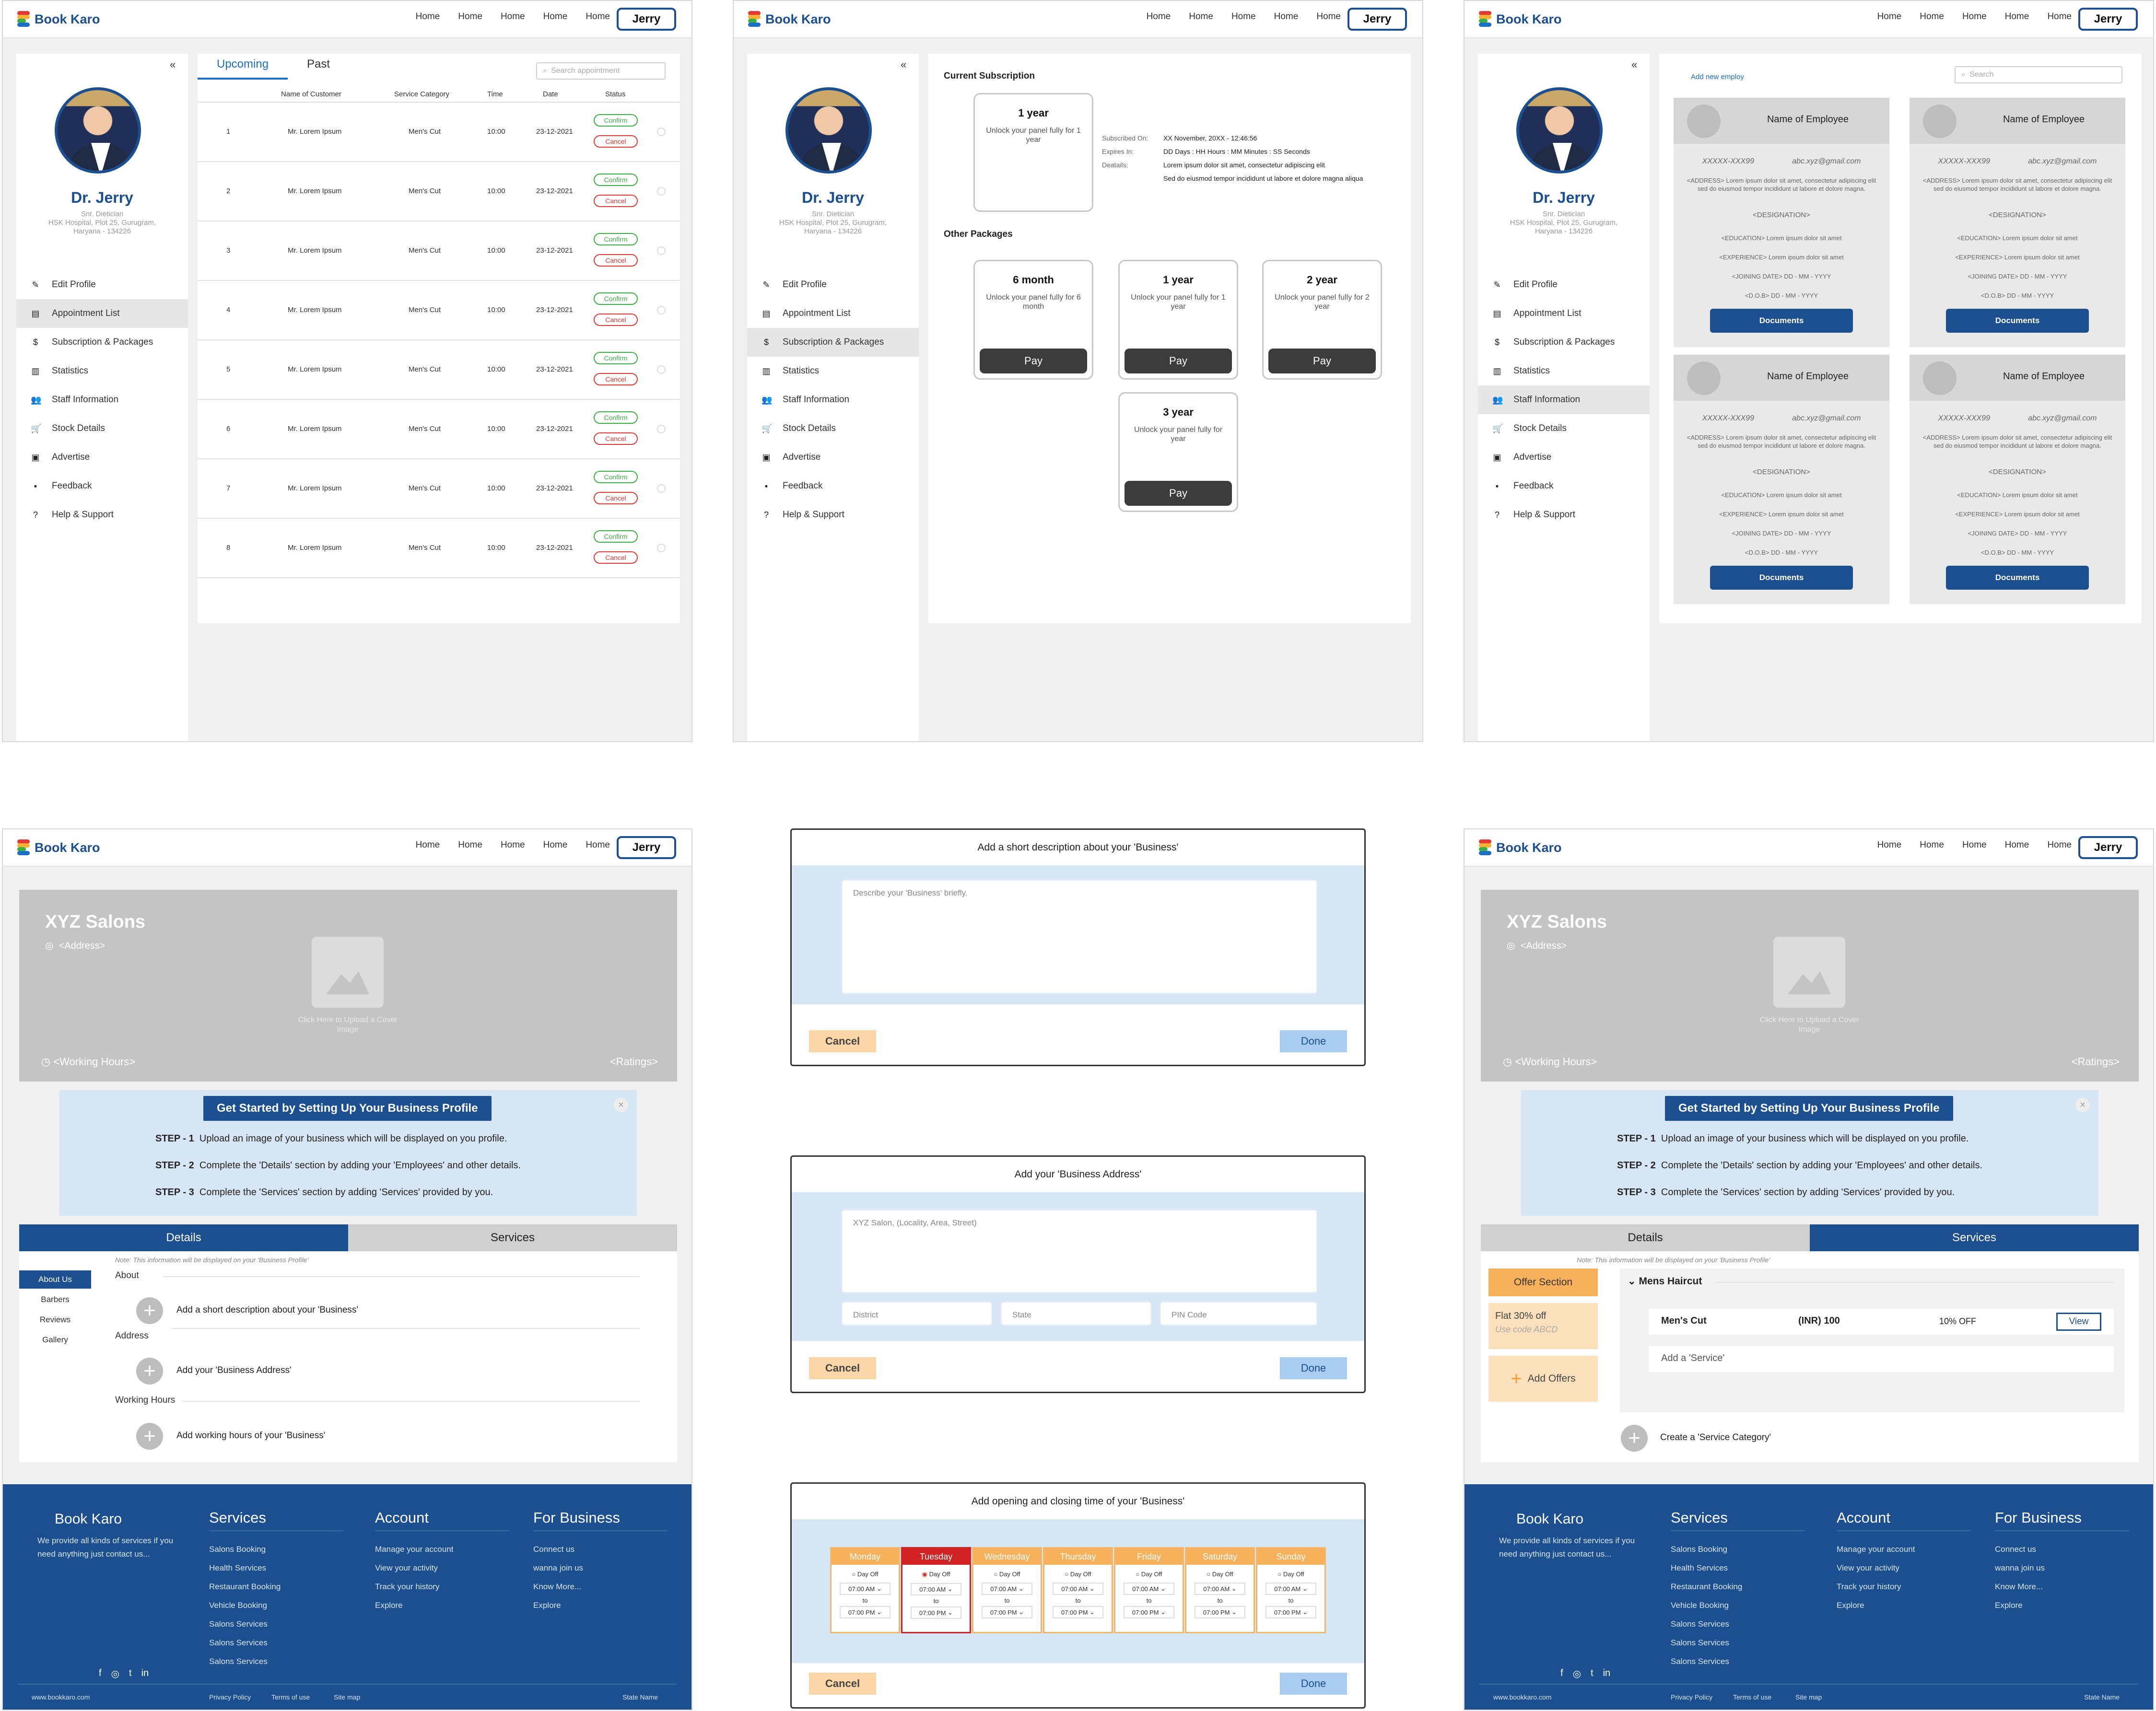  I want to click on menu-subscription: $ Subscription & Packages, so click(1564, 343).